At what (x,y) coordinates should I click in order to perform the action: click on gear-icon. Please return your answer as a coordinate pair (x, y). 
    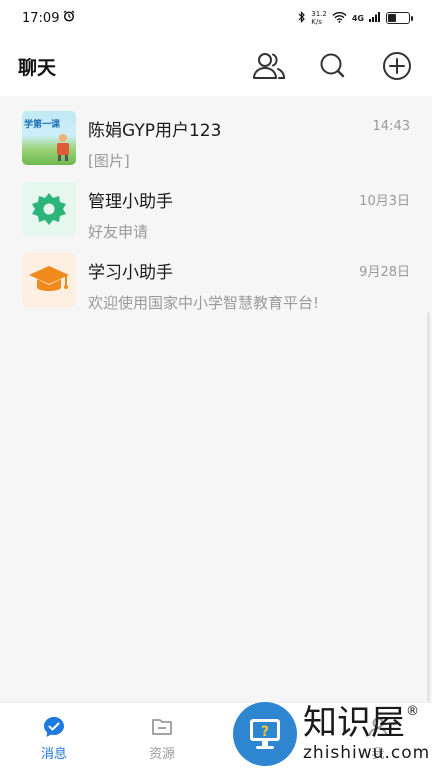
    Looking at the image, I should click on (49, 209).